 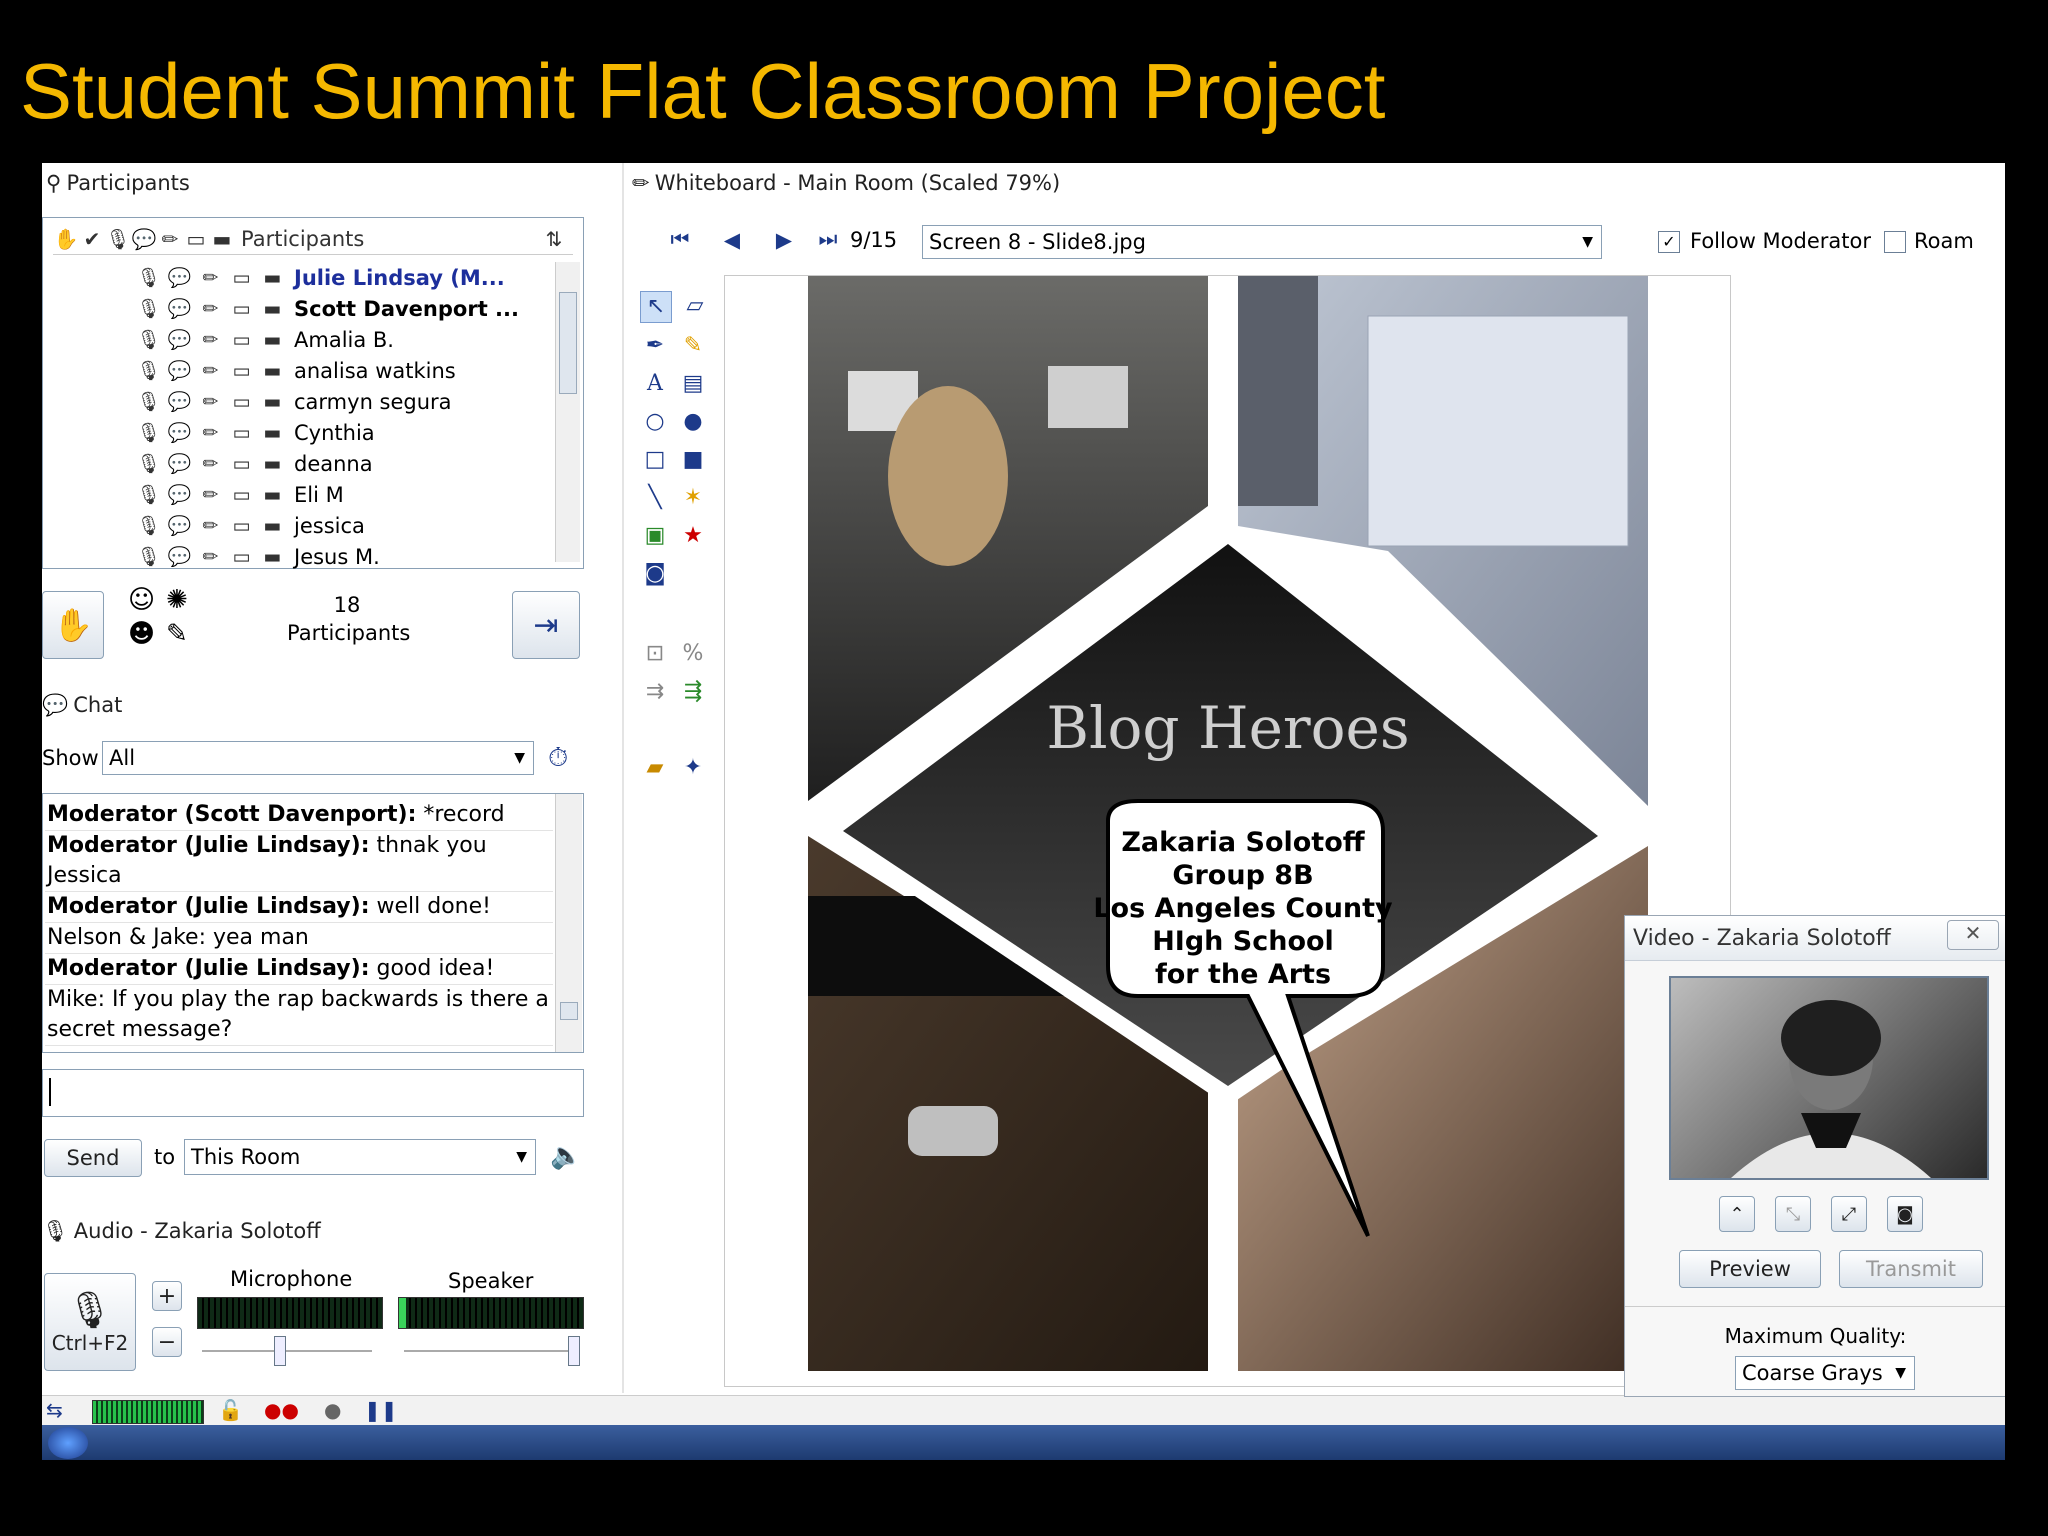 I want to click on frown-icon: ✎, so click(x=177, y=634).